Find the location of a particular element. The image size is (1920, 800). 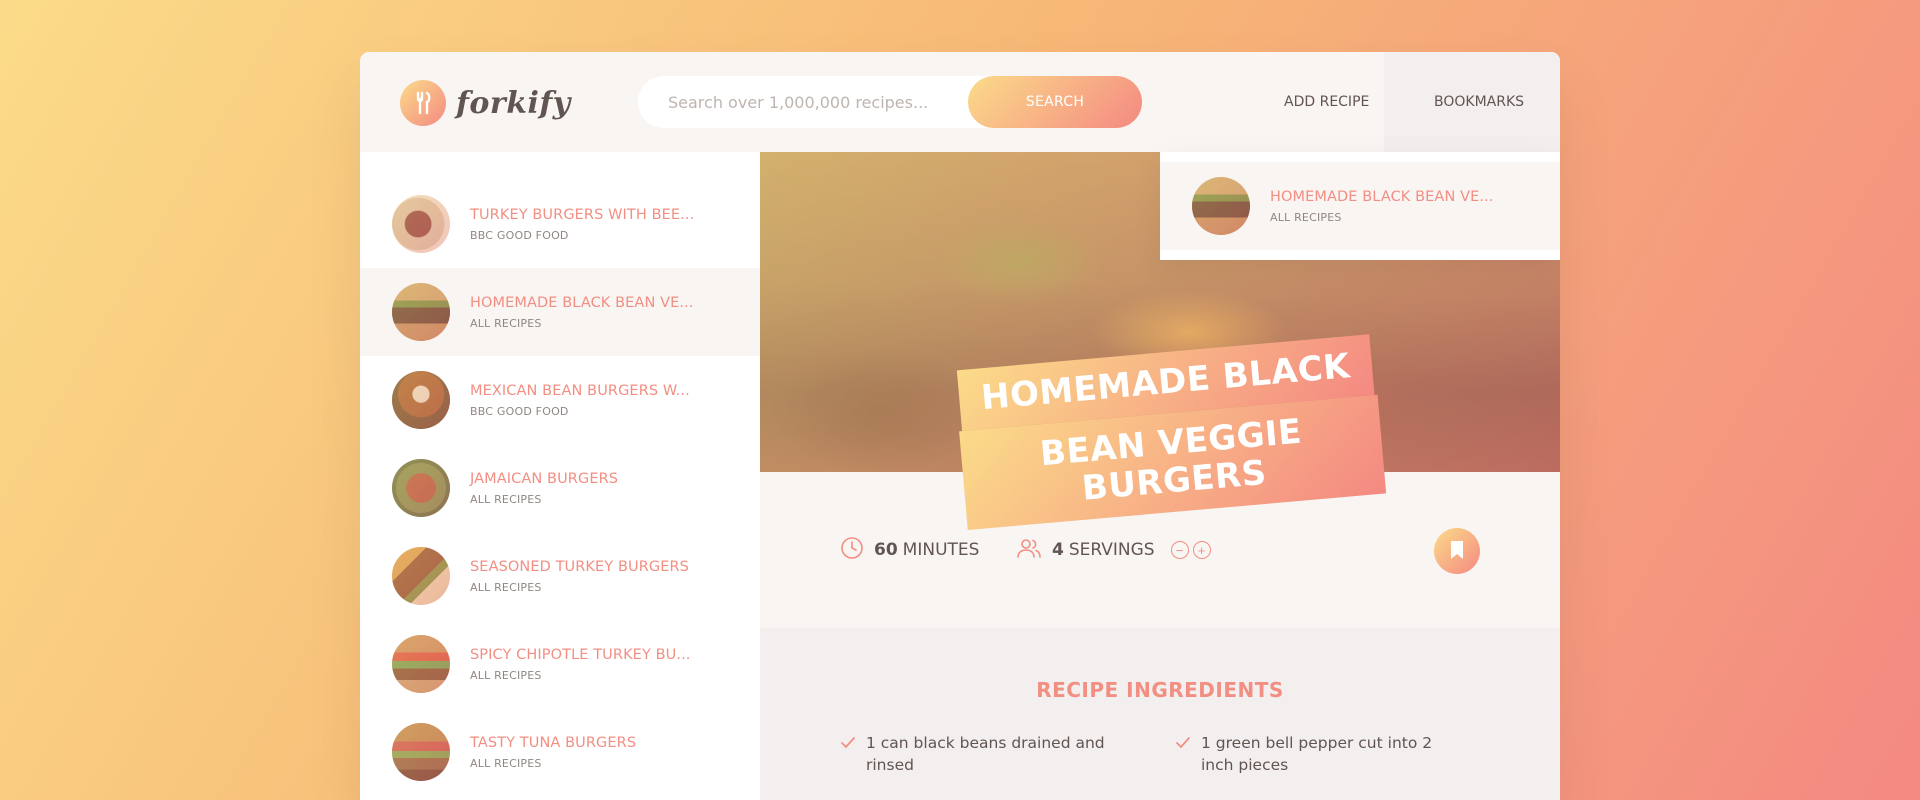

bookmarks-dropdown: HOMEMADE BLACK BEAN VE... ALL RECIPES is located at coordinates (1360, 206).